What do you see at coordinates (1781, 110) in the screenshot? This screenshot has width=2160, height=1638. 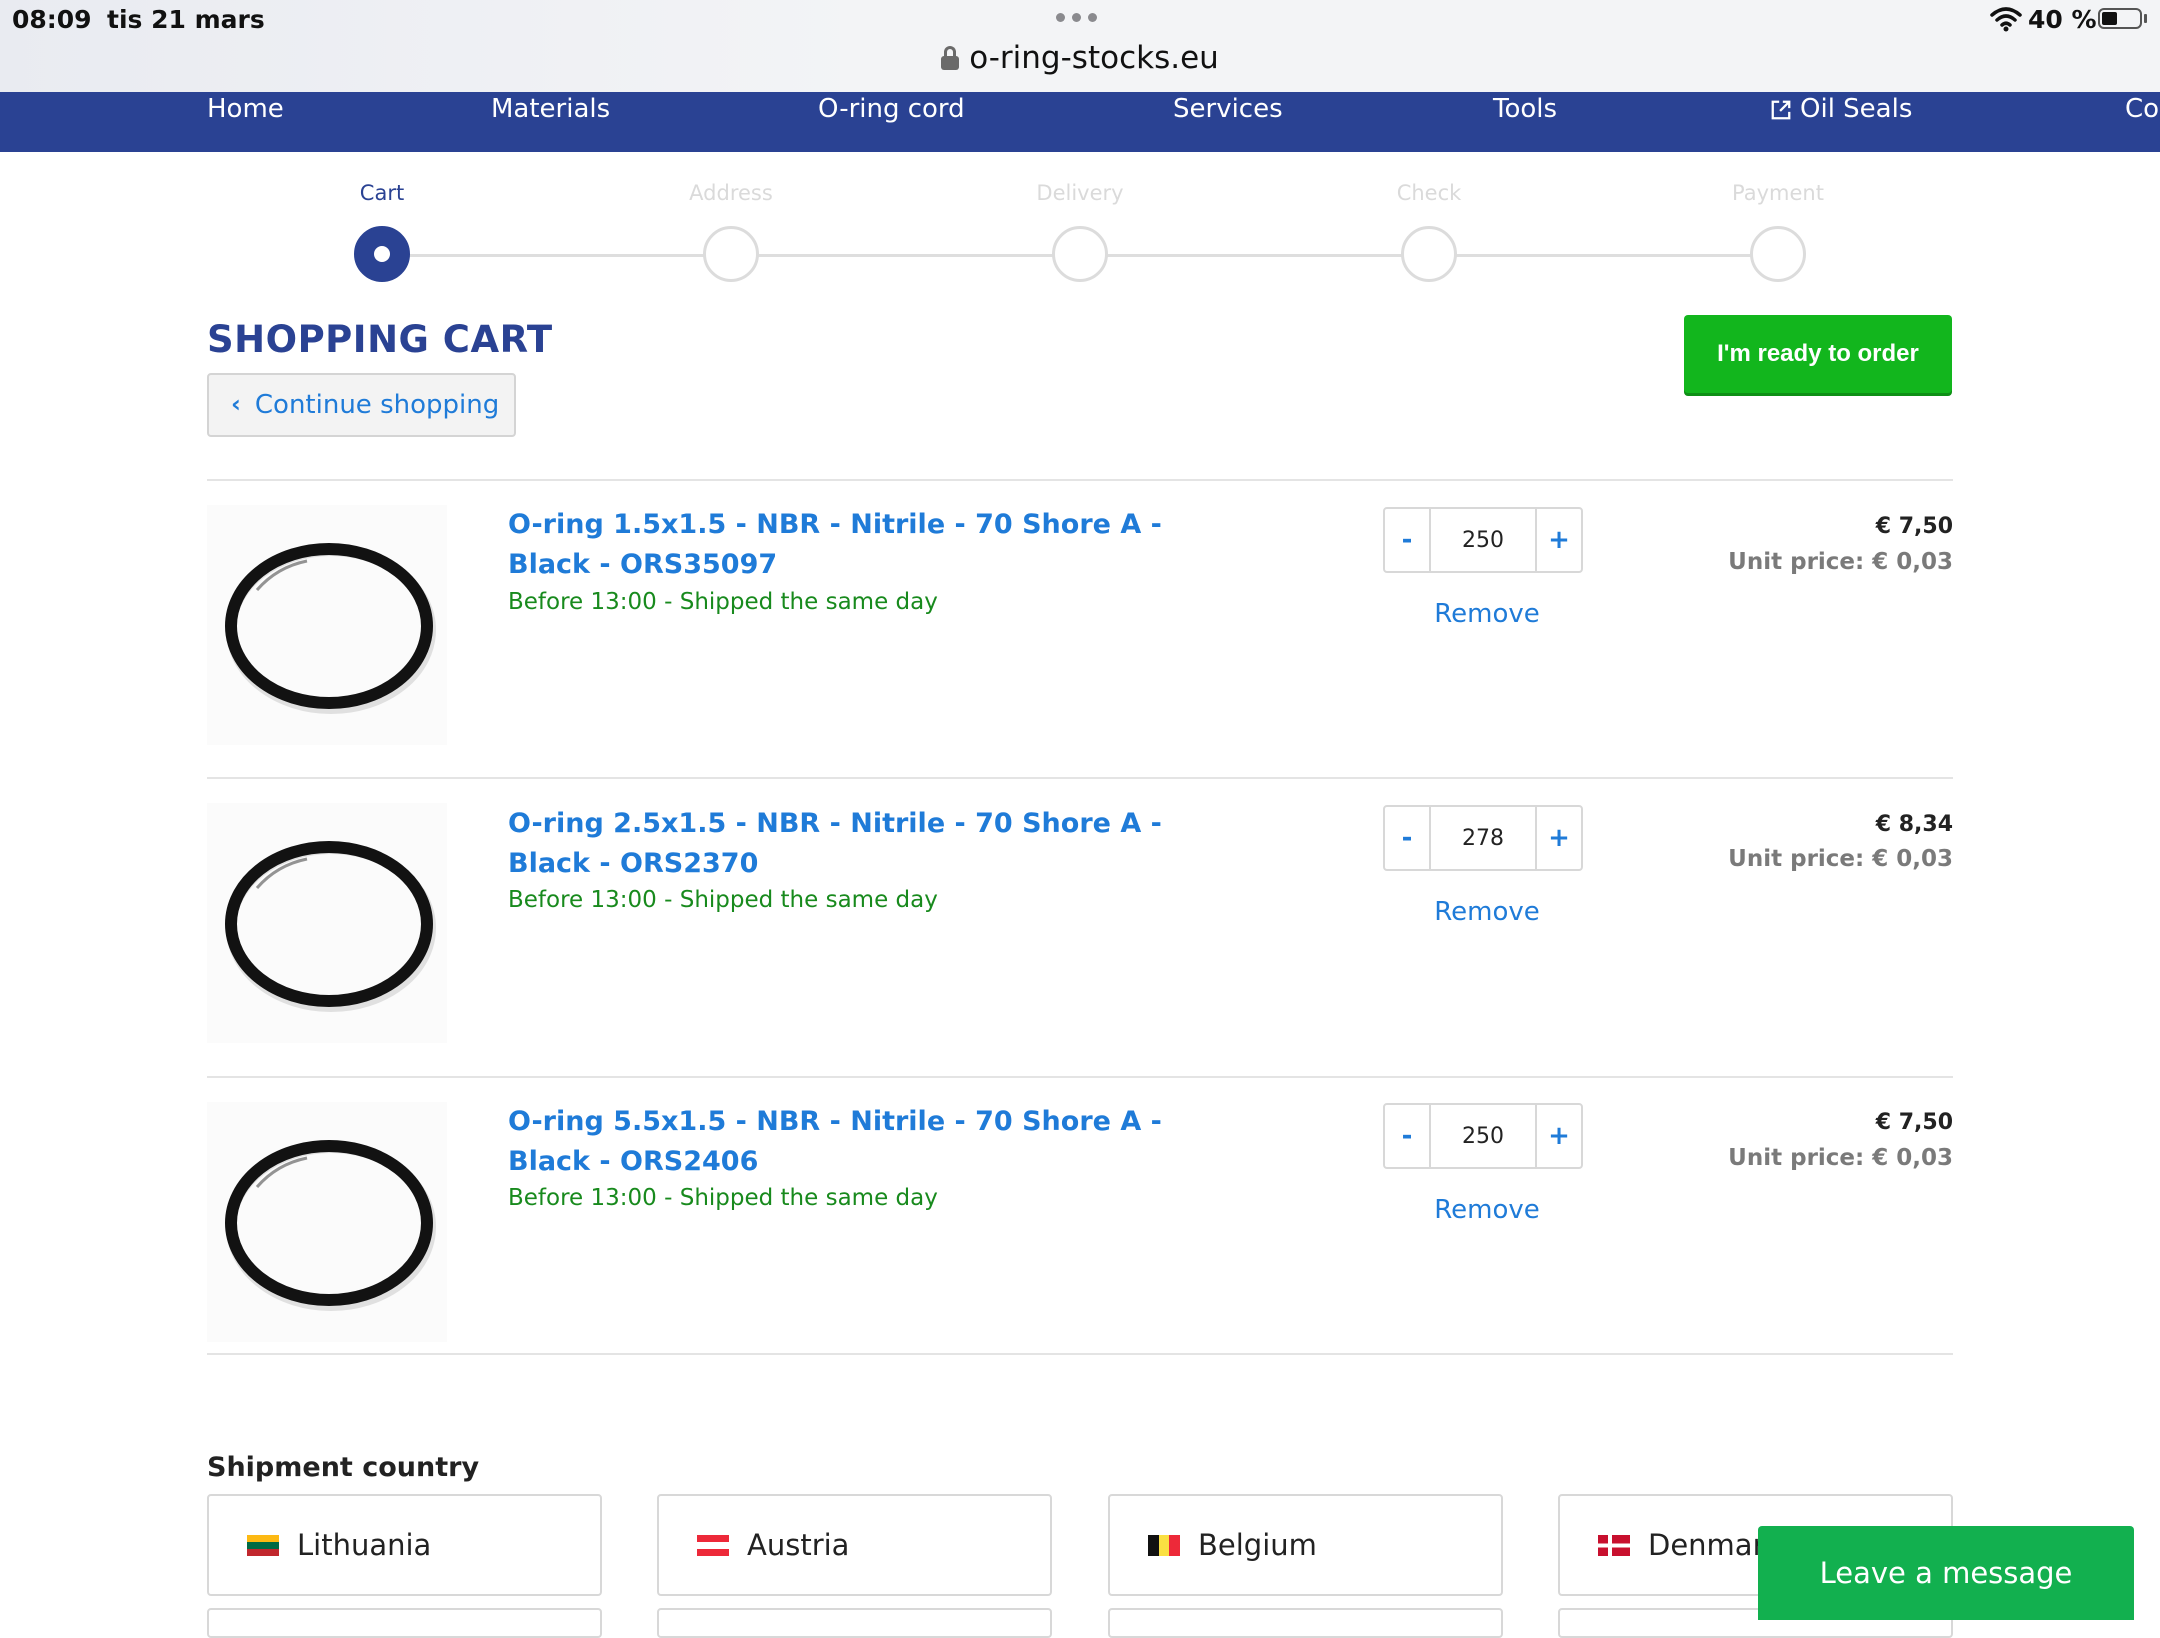 I see `external-link-icon` at bounding box center [1781, 110].